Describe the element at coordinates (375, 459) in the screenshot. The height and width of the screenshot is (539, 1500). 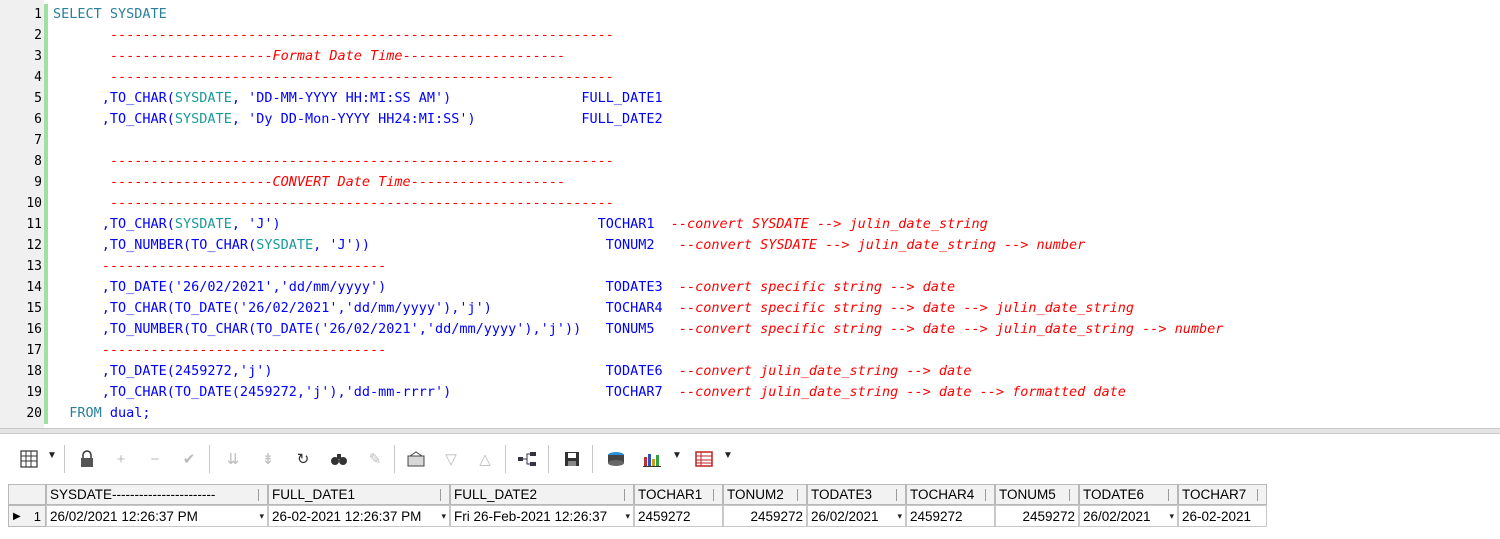
I see `clear-icon: ✎` at that location.